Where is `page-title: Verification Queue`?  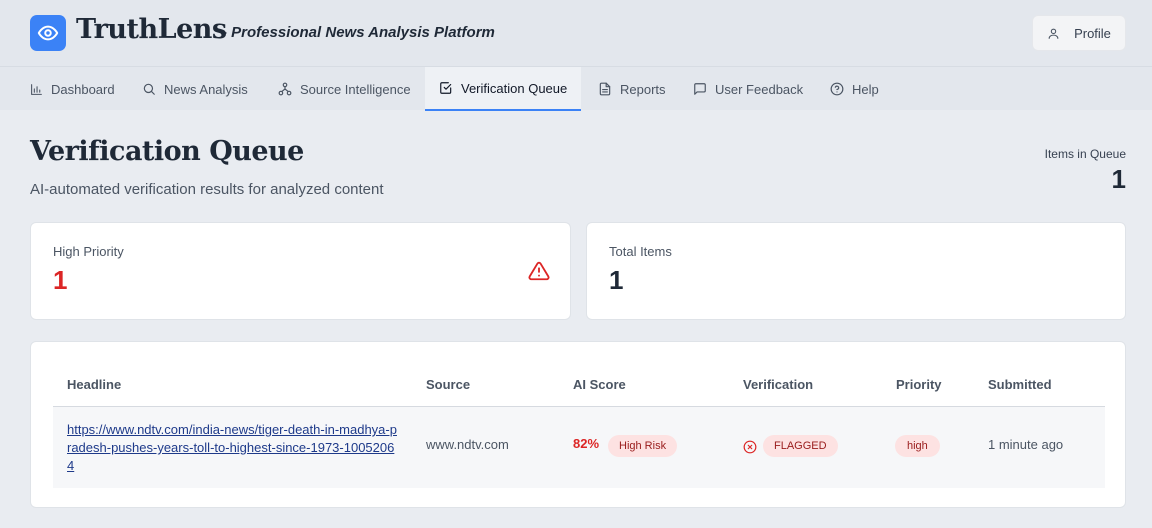 page-title: Verification Queue is located at coordinates (167, 151).